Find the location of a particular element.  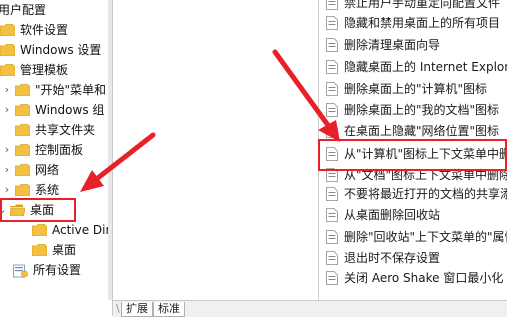

list-item-selected: 从"计算机"图标上下文菜单中删除 is located at coordinates (416, 154).